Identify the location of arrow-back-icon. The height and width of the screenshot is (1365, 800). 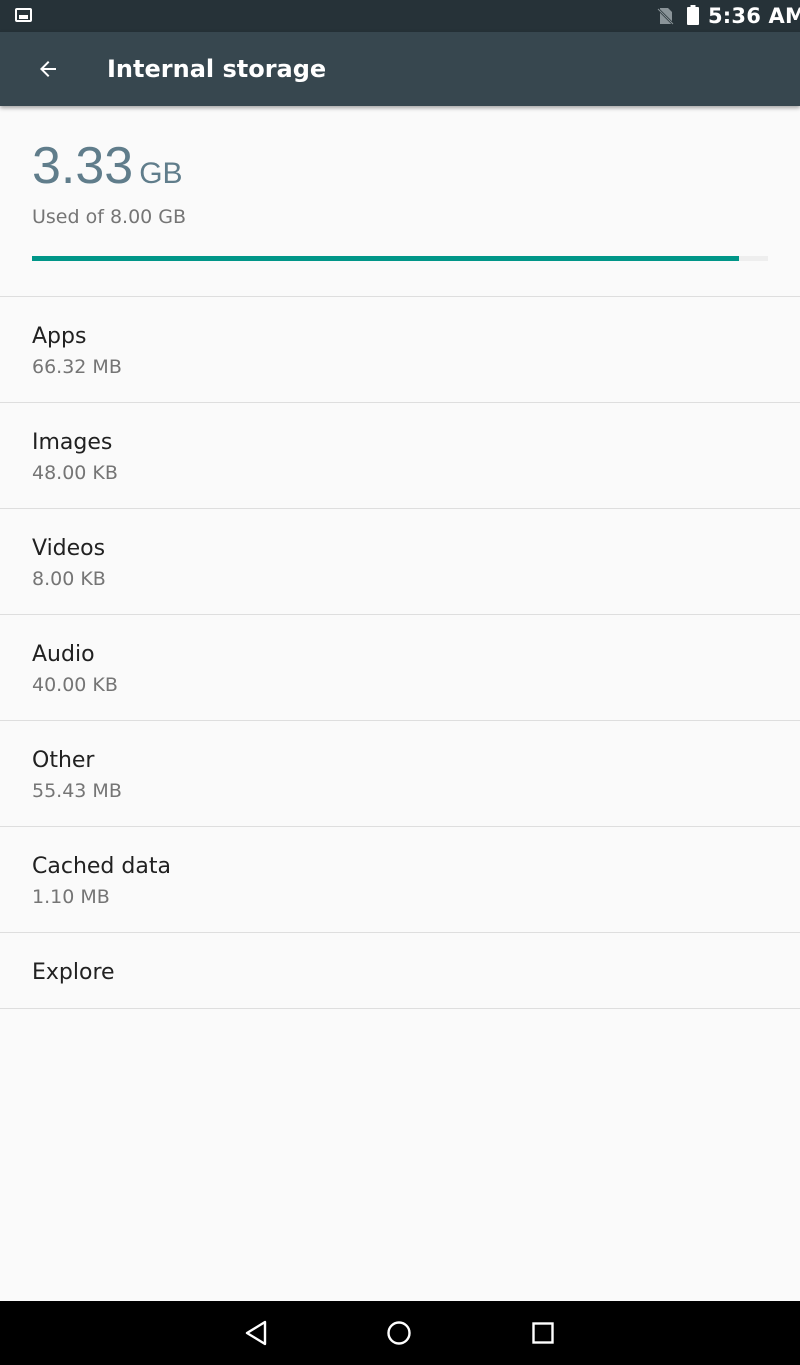
(48, 69).